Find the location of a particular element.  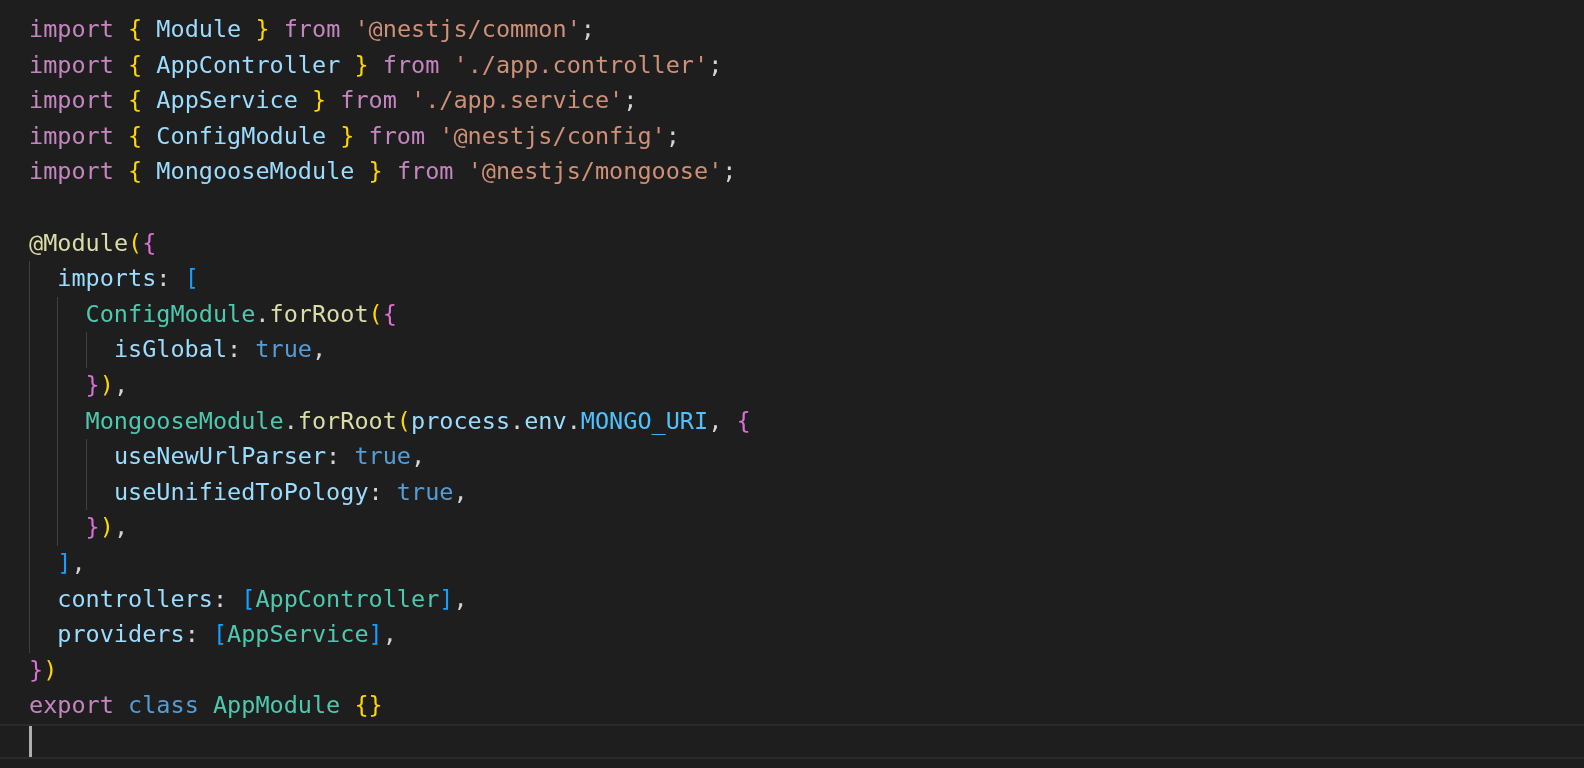

code-line: useNewUrlParser: true, is located at coordinates (269, 457).